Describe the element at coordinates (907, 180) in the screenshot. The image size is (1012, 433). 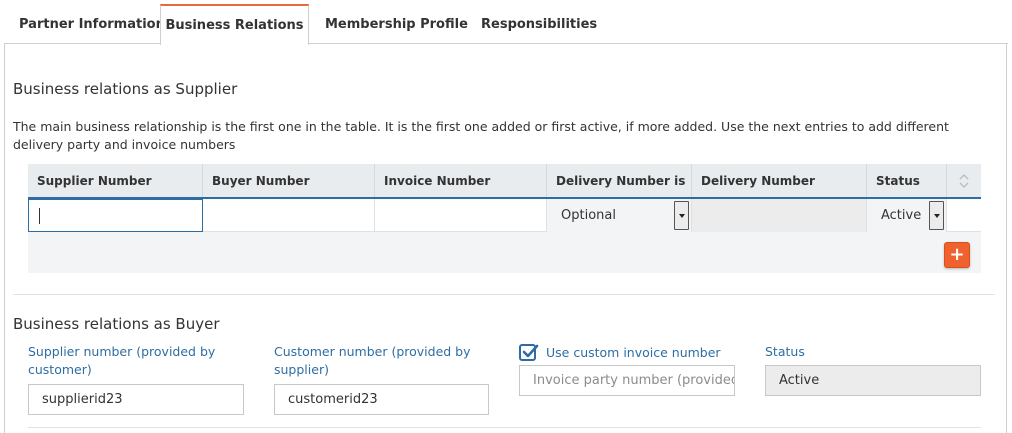
I see `column-header-status: Status` at that location.